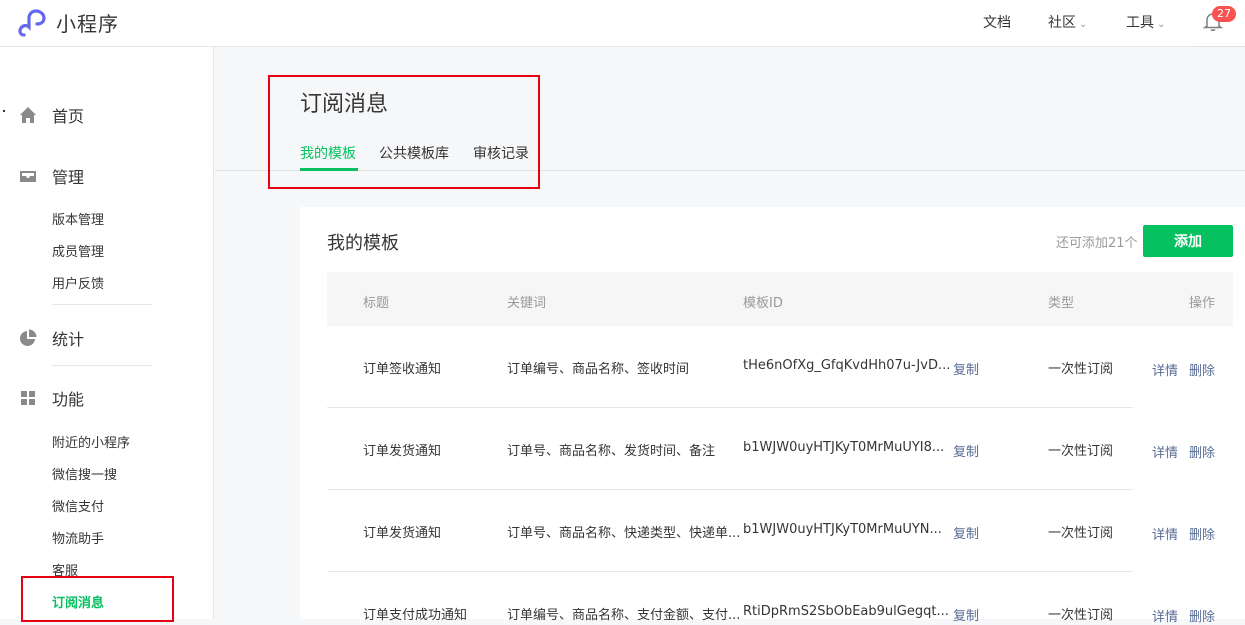 The width and height of the screenshot is (1245, 625). Describe the element at coordinates (1202, 451) in the screenshot. I see `row-2-delete-link: 删除` at that location.